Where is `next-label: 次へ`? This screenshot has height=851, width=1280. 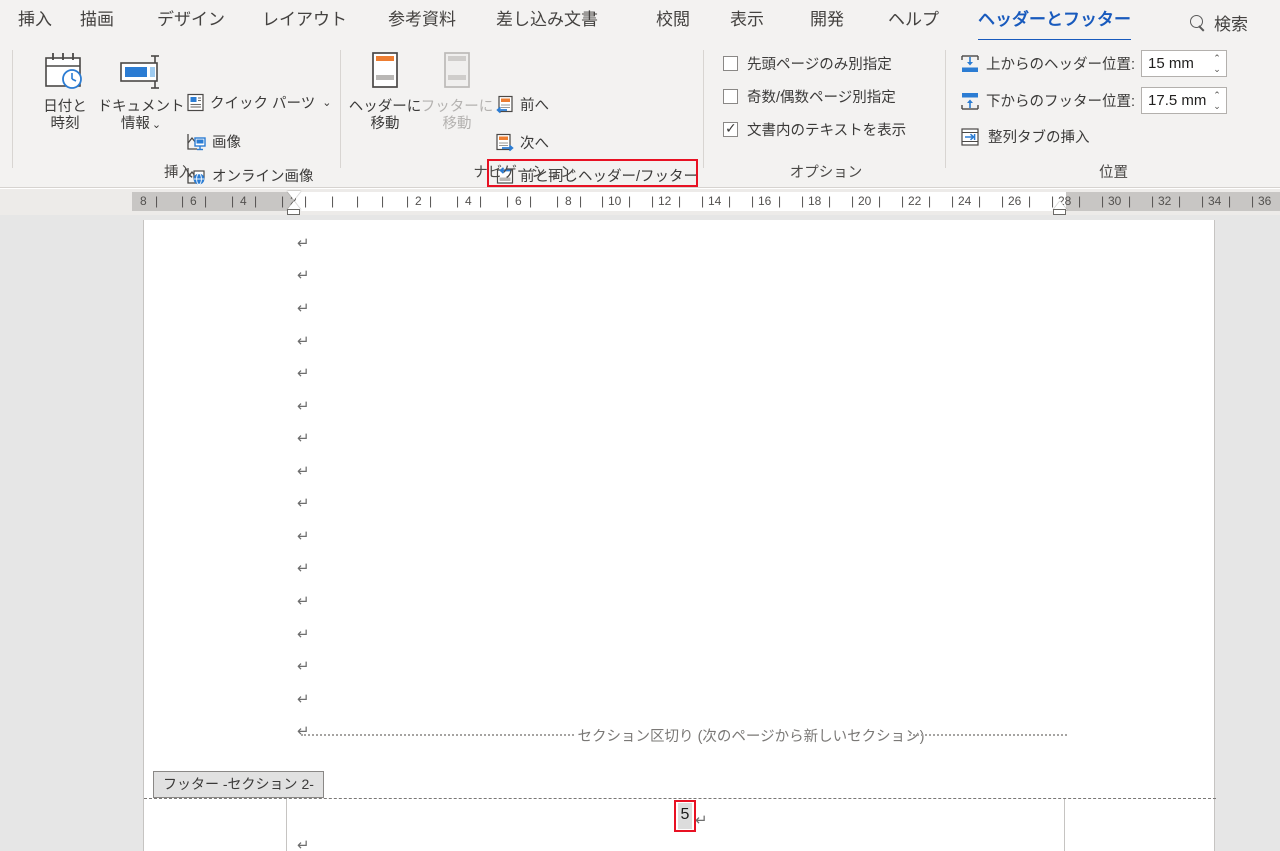 next-label: 次へ is located at coordinates (534, 144).